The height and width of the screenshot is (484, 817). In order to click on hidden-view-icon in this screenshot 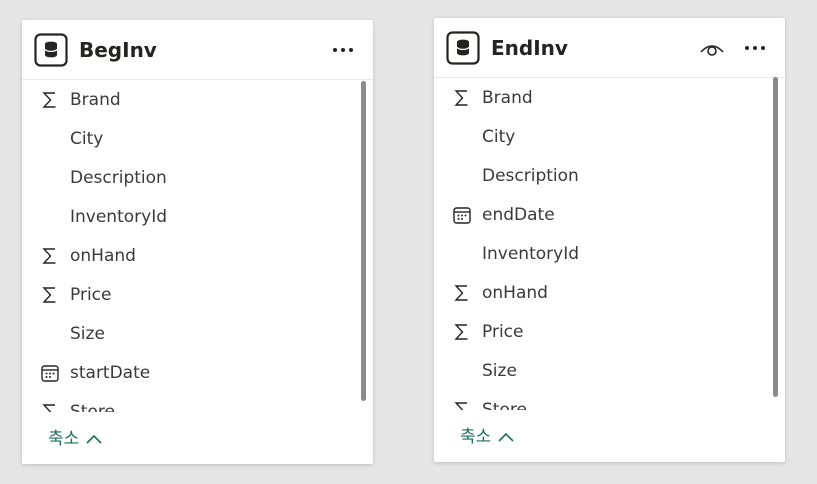, I will do `click(712, 48)`.